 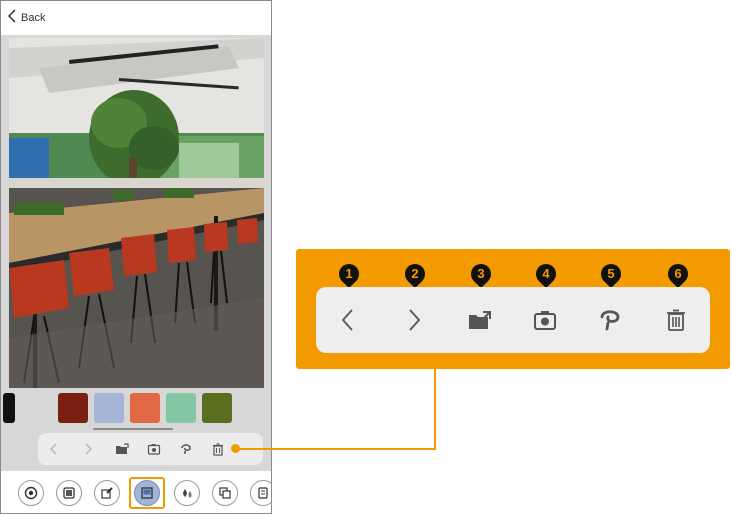 I want to click on color-swatch-row, so click(x=136, y=409).